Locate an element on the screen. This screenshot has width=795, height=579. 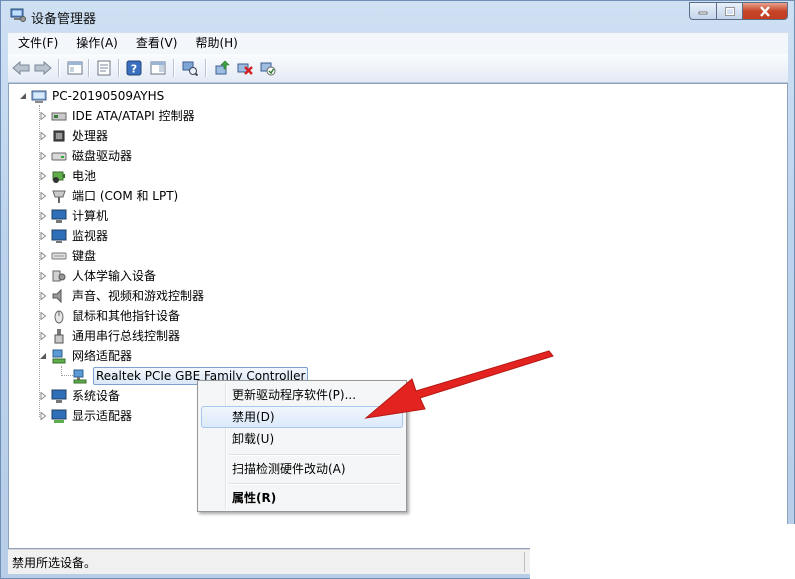
maximize-button is located at coordinates (729, 11).